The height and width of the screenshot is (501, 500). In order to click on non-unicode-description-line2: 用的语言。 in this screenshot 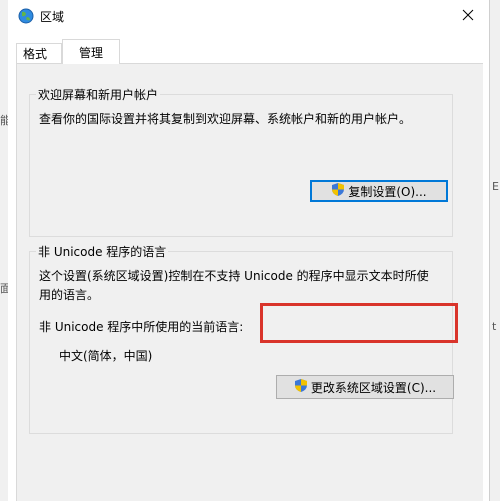, I will do `click(69, 295)`.